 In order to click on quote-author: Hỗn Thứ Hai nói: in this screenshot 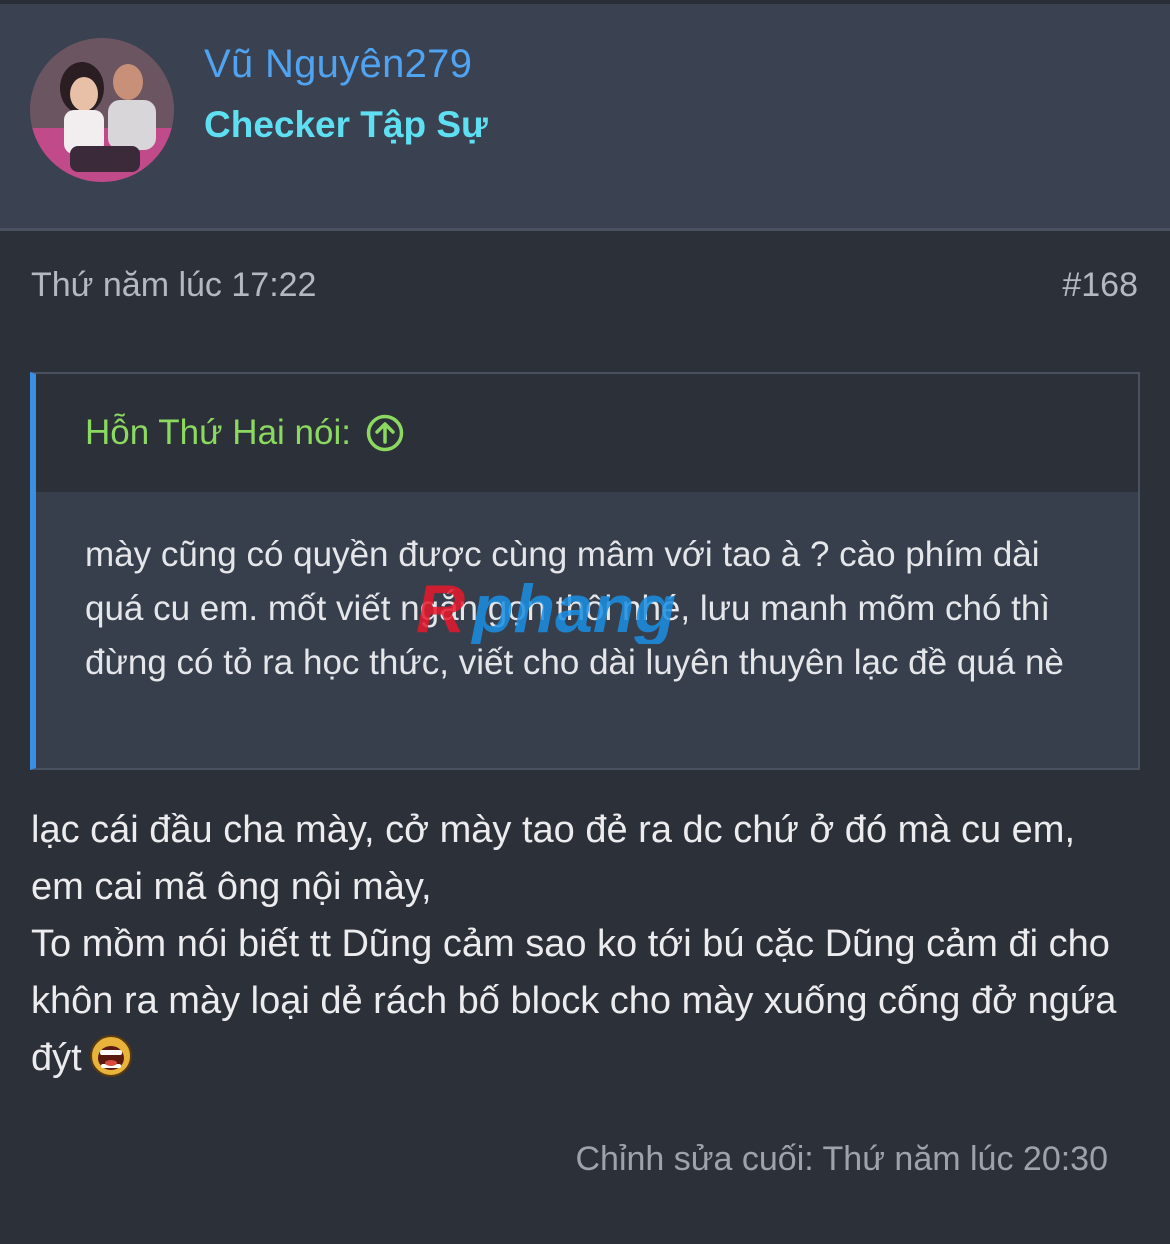, I will do `click(218, 433)`.